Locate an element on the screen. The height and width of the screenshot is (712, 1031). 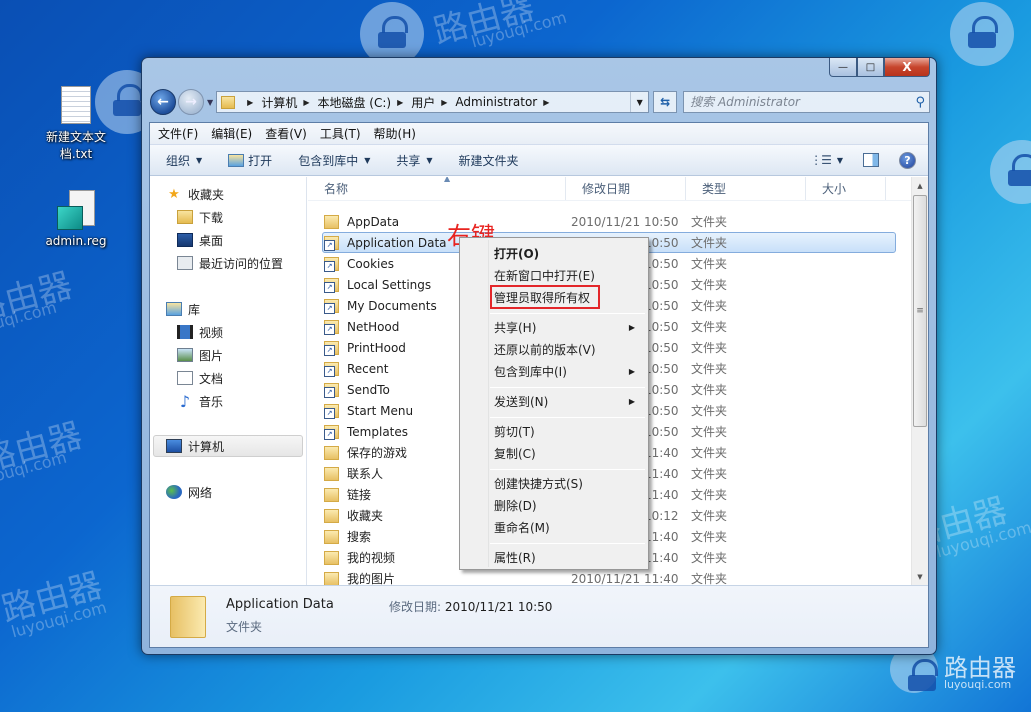
context-menu-item: 管理员取得所有权 is located at coordinates (554, 297).